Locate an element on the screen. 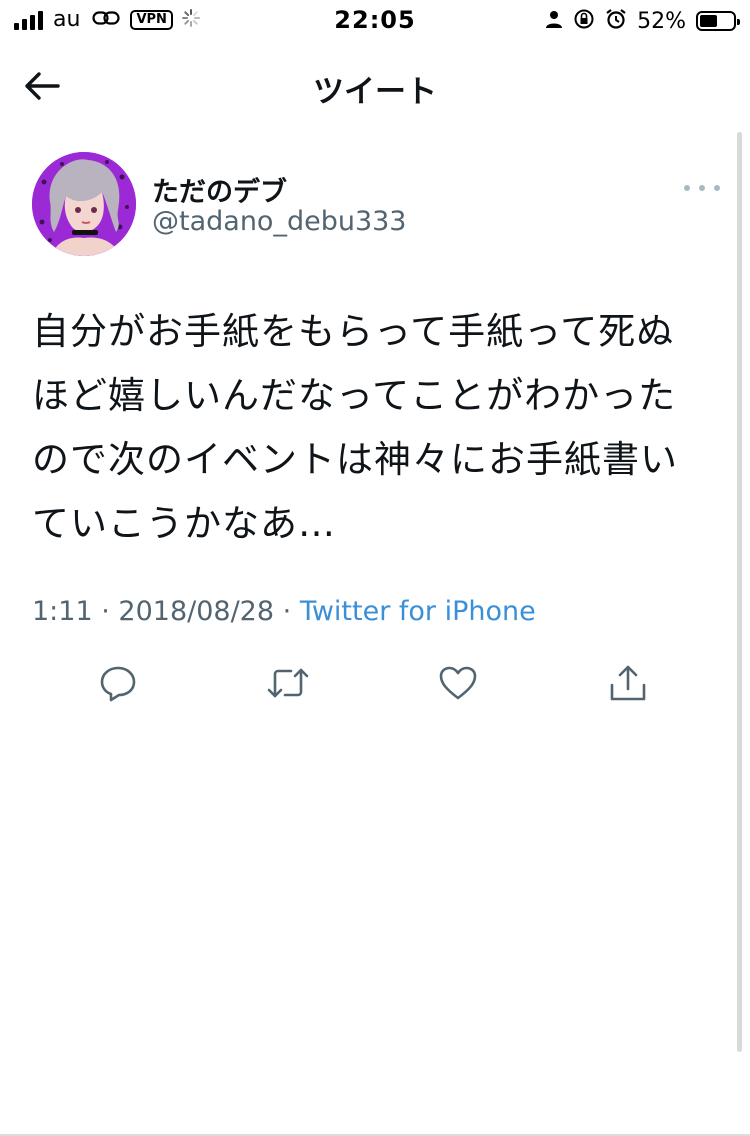 The height and width of the screenshot is (1136, 750). tweet-date: 2018/08/28 is located at coordinates (196, 611).